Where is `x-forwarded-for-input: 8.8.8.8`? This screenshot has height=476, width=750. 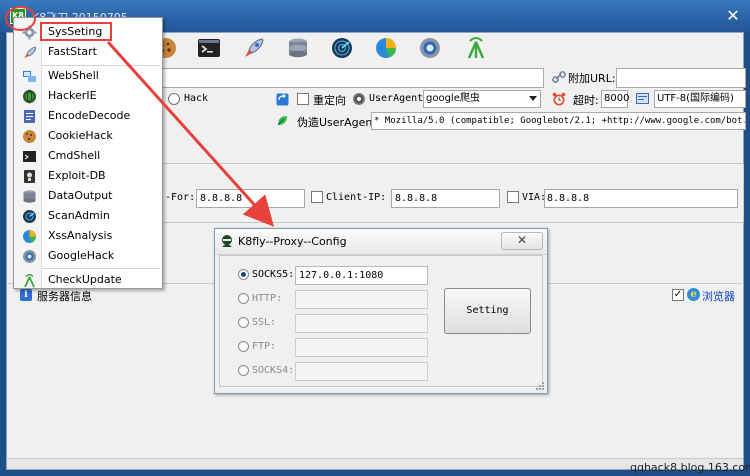 x-forwarded-for-input: 8.8.8.8 is located at coordinates (250, 198).